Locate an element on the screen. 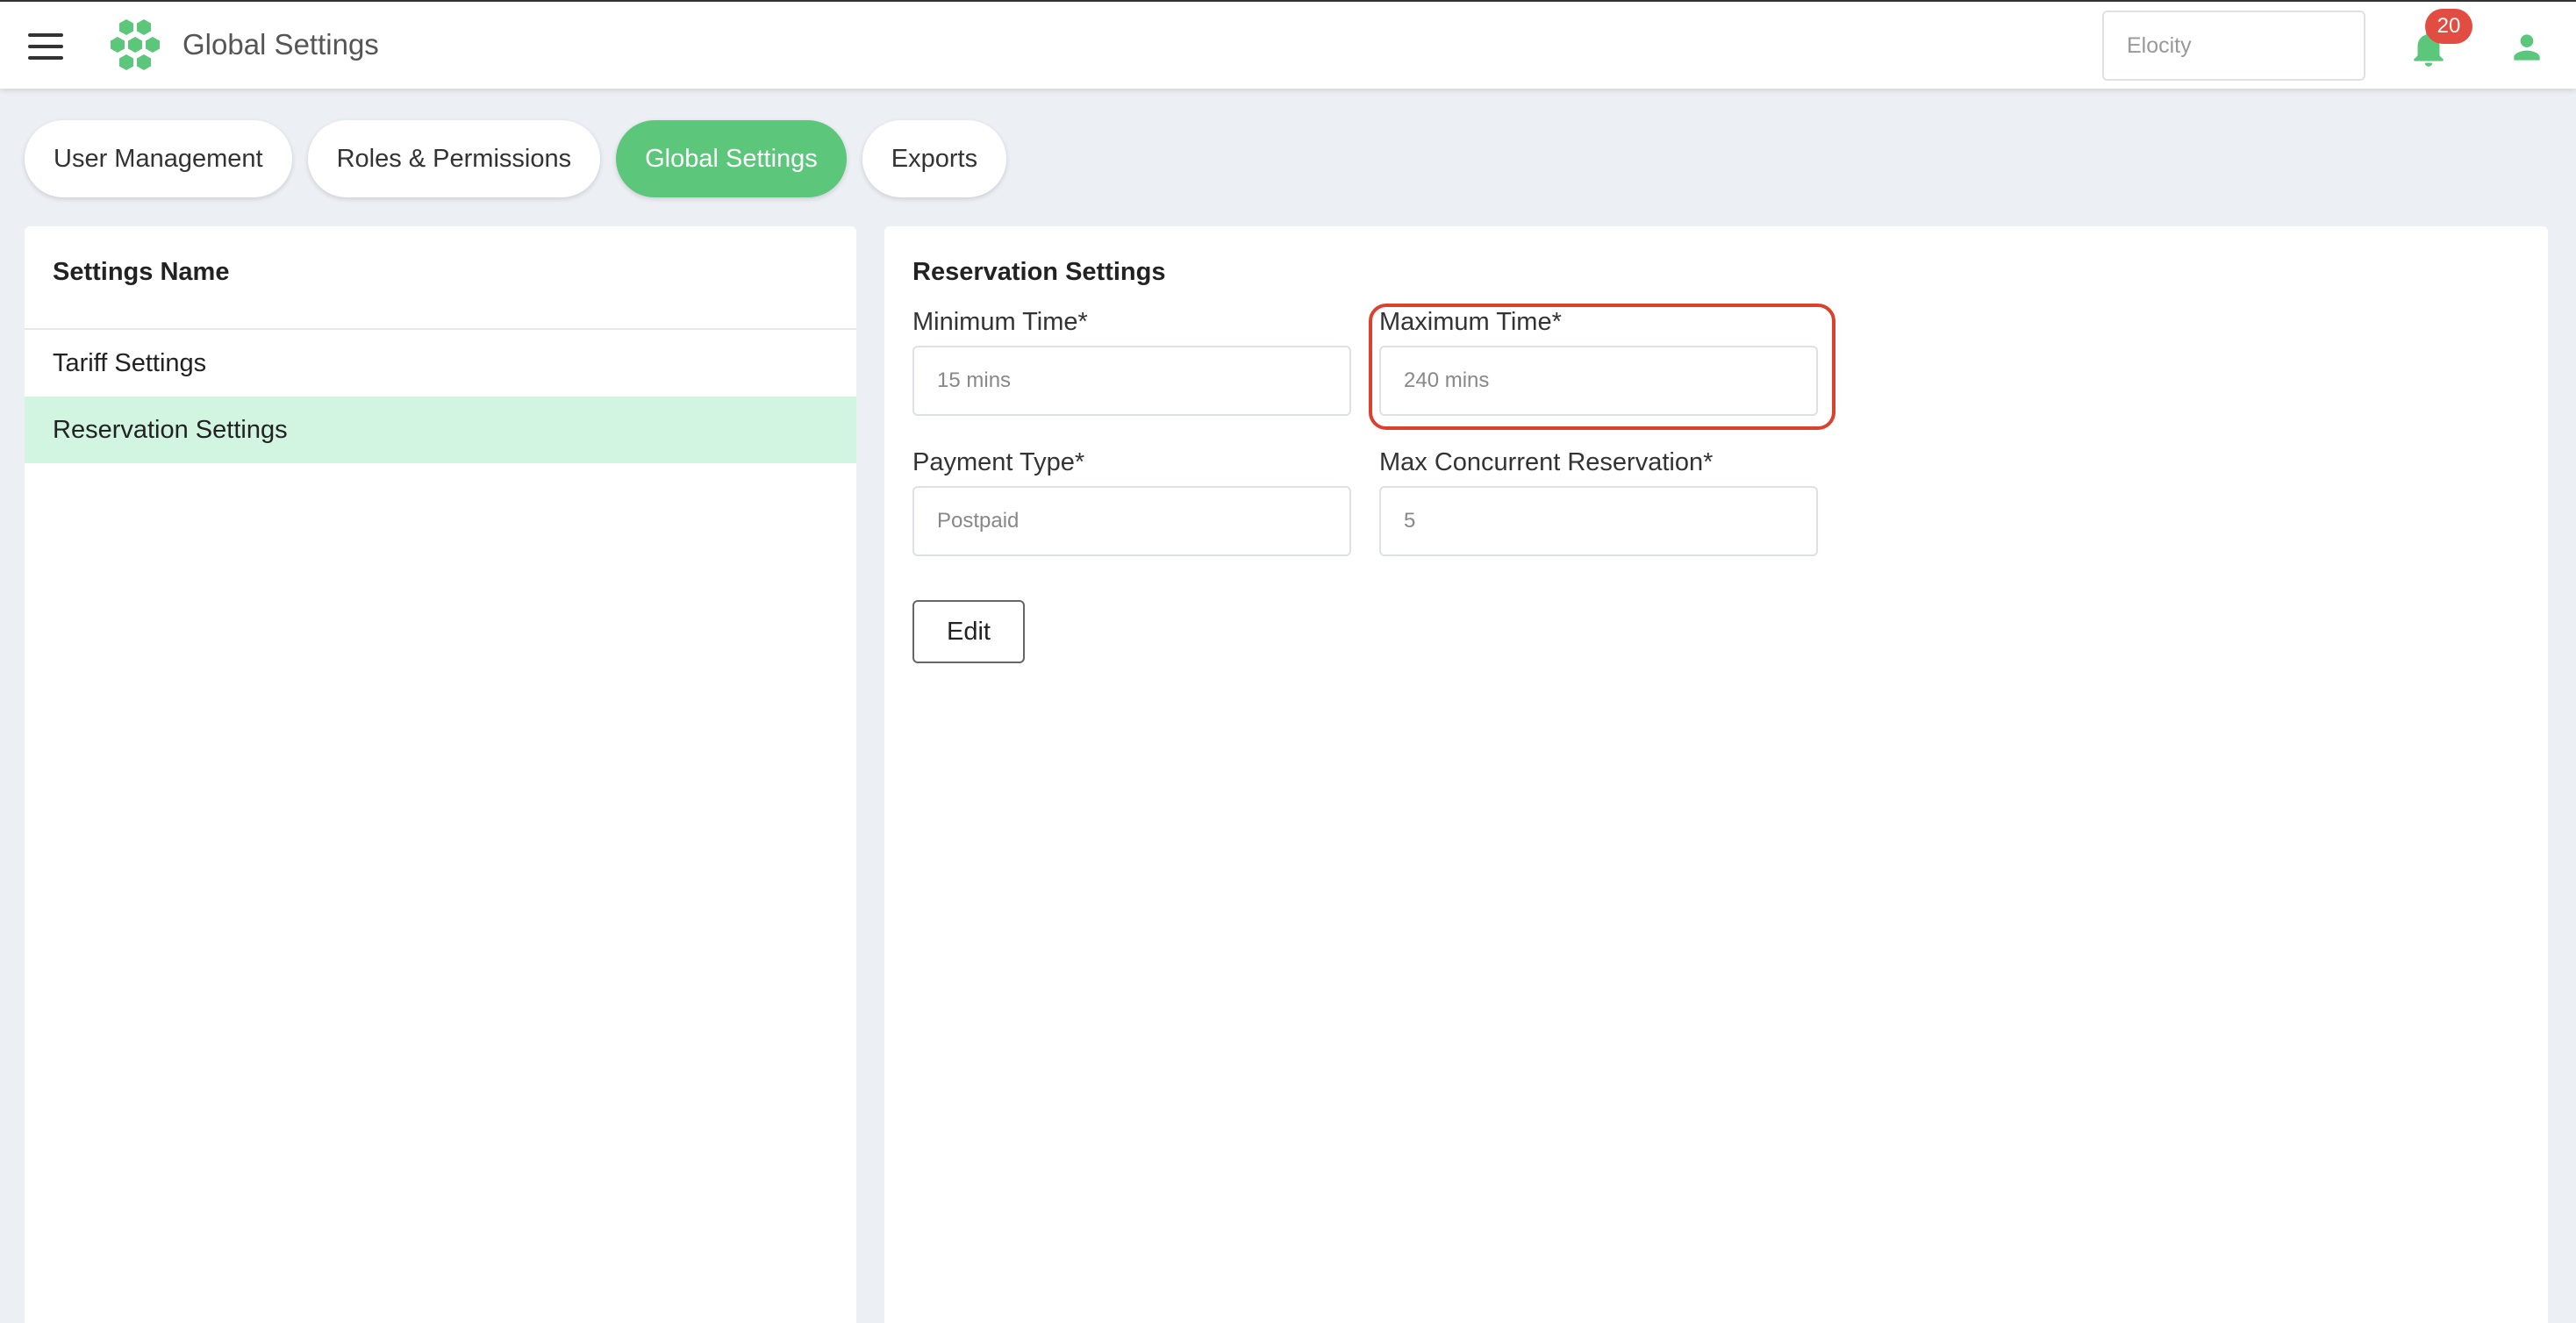 Image resolution: width=2576 pixels, height=1323 pixels. minimum-time-field-group: Minimum Time* is located at coordinates (1131, 361).